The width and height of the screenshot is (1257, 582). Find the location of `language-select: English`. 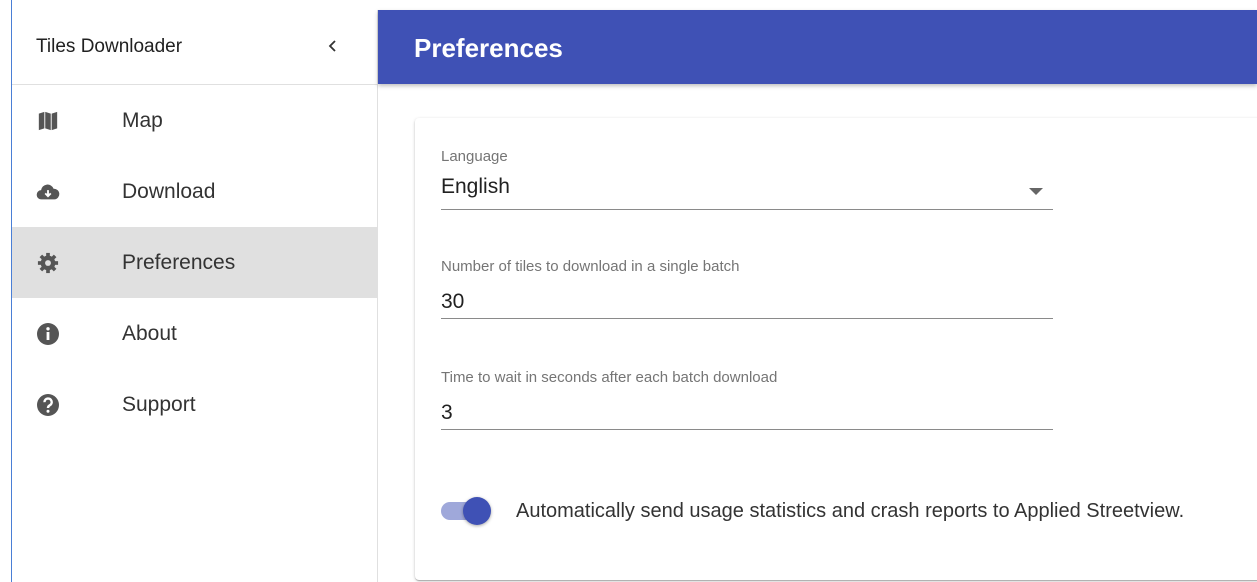

language-select: English is located at coordinates (747, 192).